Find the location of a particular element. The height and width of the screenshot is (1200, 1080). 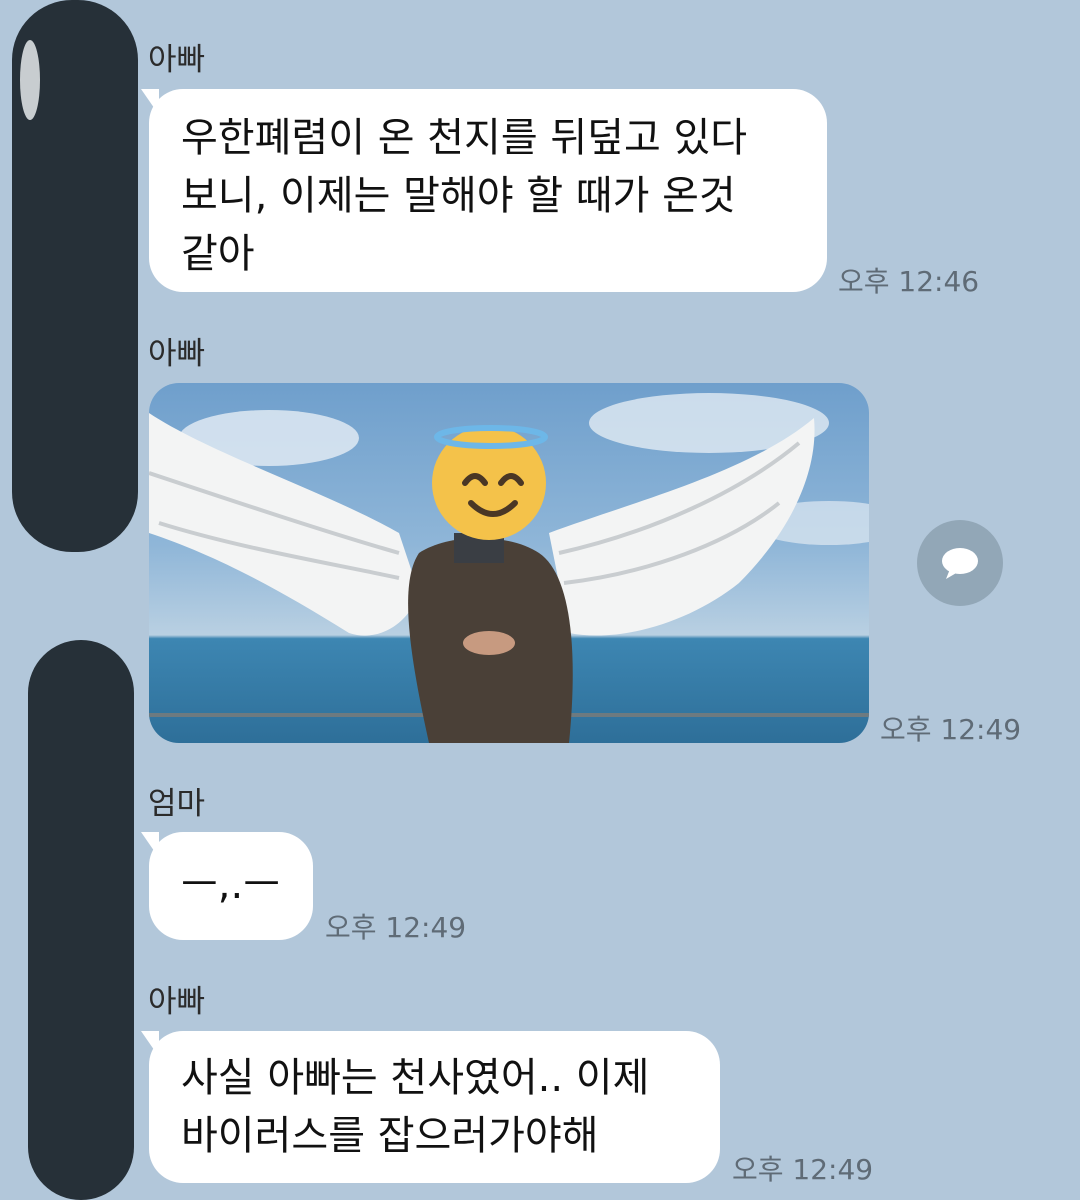

avatar-redaction-bottom is located at coordinates (81, 920).